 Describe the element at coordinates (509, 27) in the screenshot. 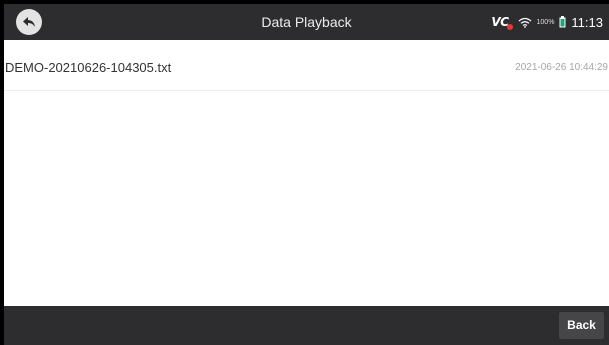

I see `vci-alert-dot` at that location.